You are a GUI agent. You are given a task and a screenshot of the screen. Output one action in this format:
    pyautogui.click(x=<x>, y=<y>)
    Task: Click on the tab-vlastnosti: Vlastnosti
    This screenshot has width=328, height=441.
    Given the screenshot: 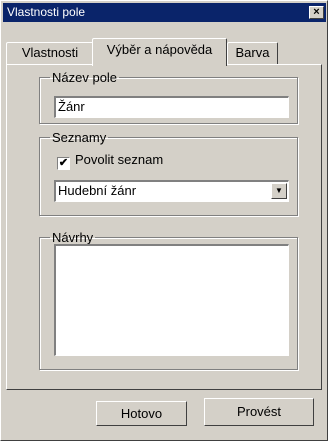 What is the action you would take?
    pyautogui.click(x=50, y=53)
    